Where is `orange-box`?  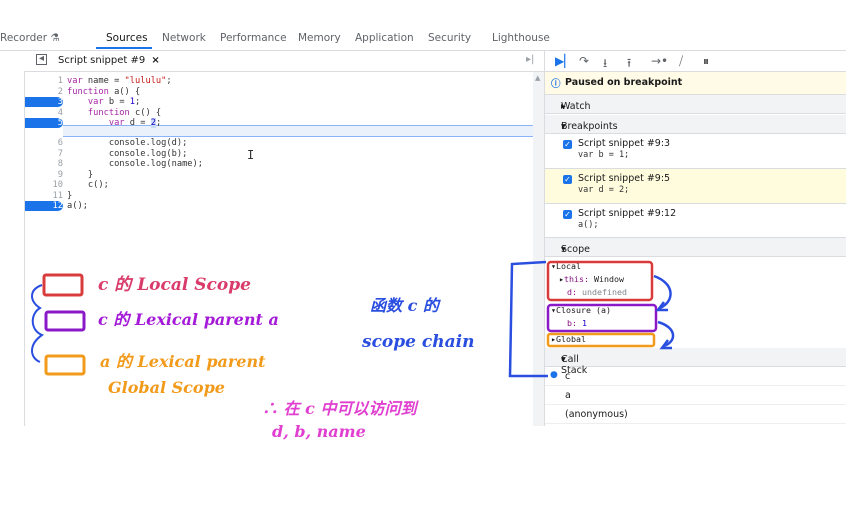 orange-box is located at coordinates (65, 365).